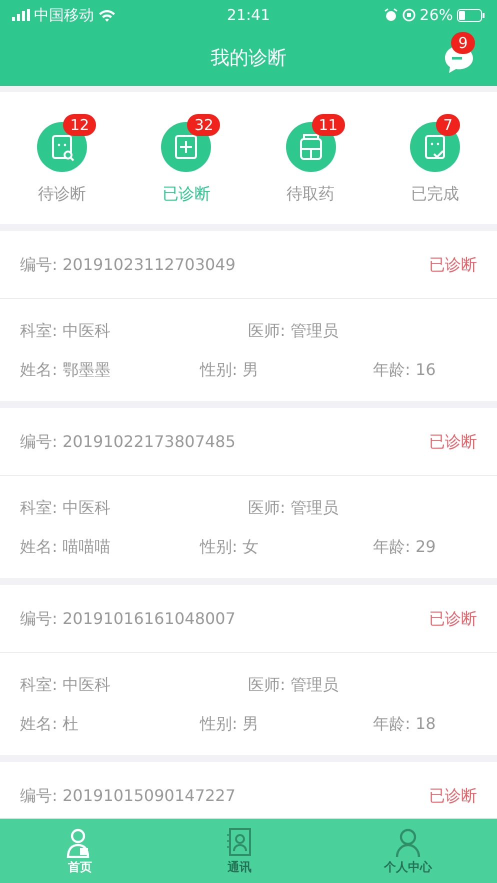 Image resolution: width=497 pixels, height=883 pixels. I want to click on tab-bar-item: 个人中心, so click(408, 851).